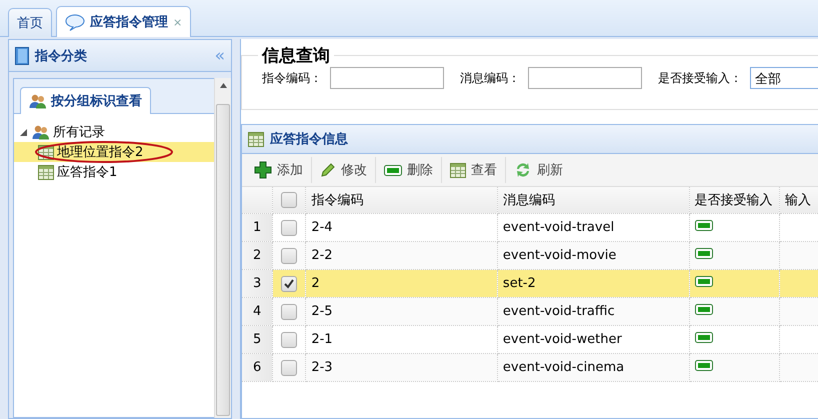 Image resolution: width=818 pixels, height=419 pixels. What do you see at coordinates (257, 339) in the screenshot?
I see `row-number: 5` at bounding box center [257, 339].